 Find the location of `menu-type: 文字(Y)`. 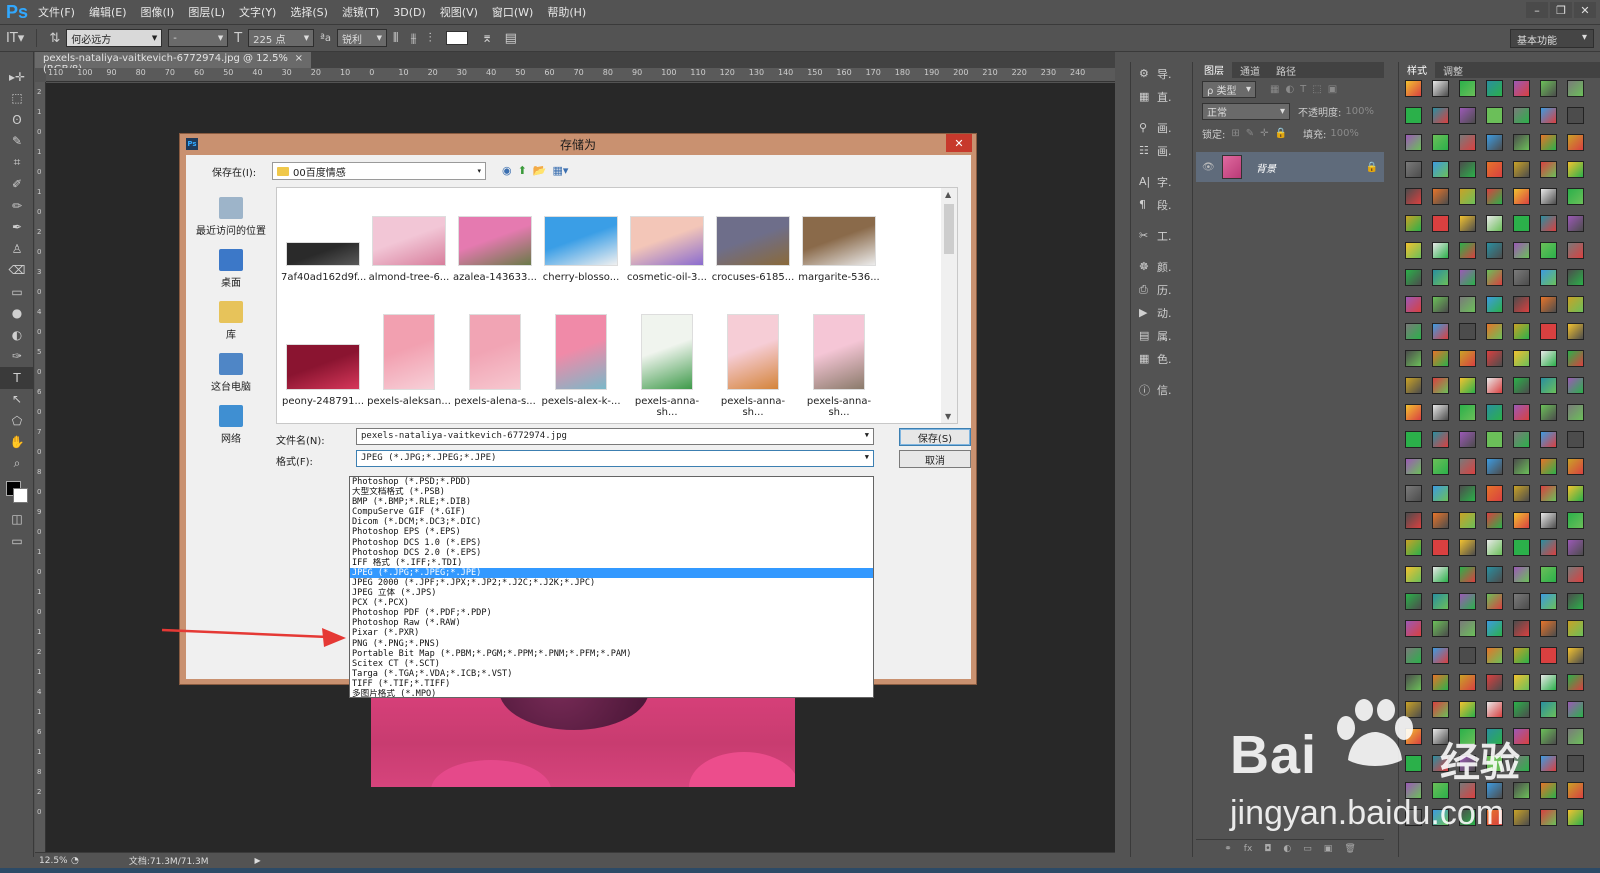

menu-type: 文字(Y) is located at coordinates (257, 12).